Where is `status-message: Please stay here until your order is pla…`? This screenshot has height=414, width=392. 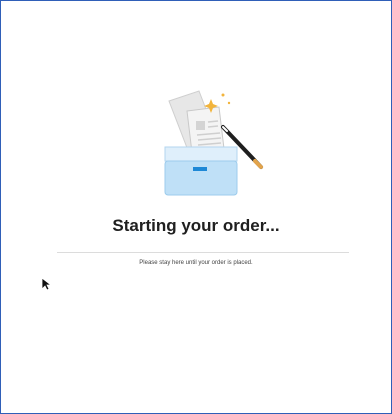 status-message: Please stay here until your order is pla… is located at coordinates (196, 263).